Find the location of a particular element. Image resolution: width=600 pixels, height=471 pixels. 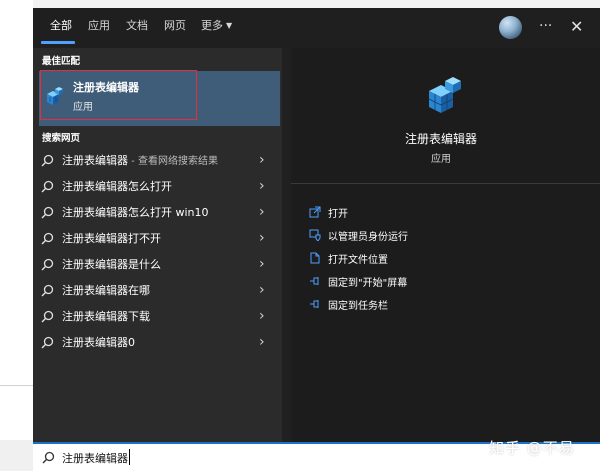

result-label: 注册表编辑器在哪 is located at coordinates (106, 290).